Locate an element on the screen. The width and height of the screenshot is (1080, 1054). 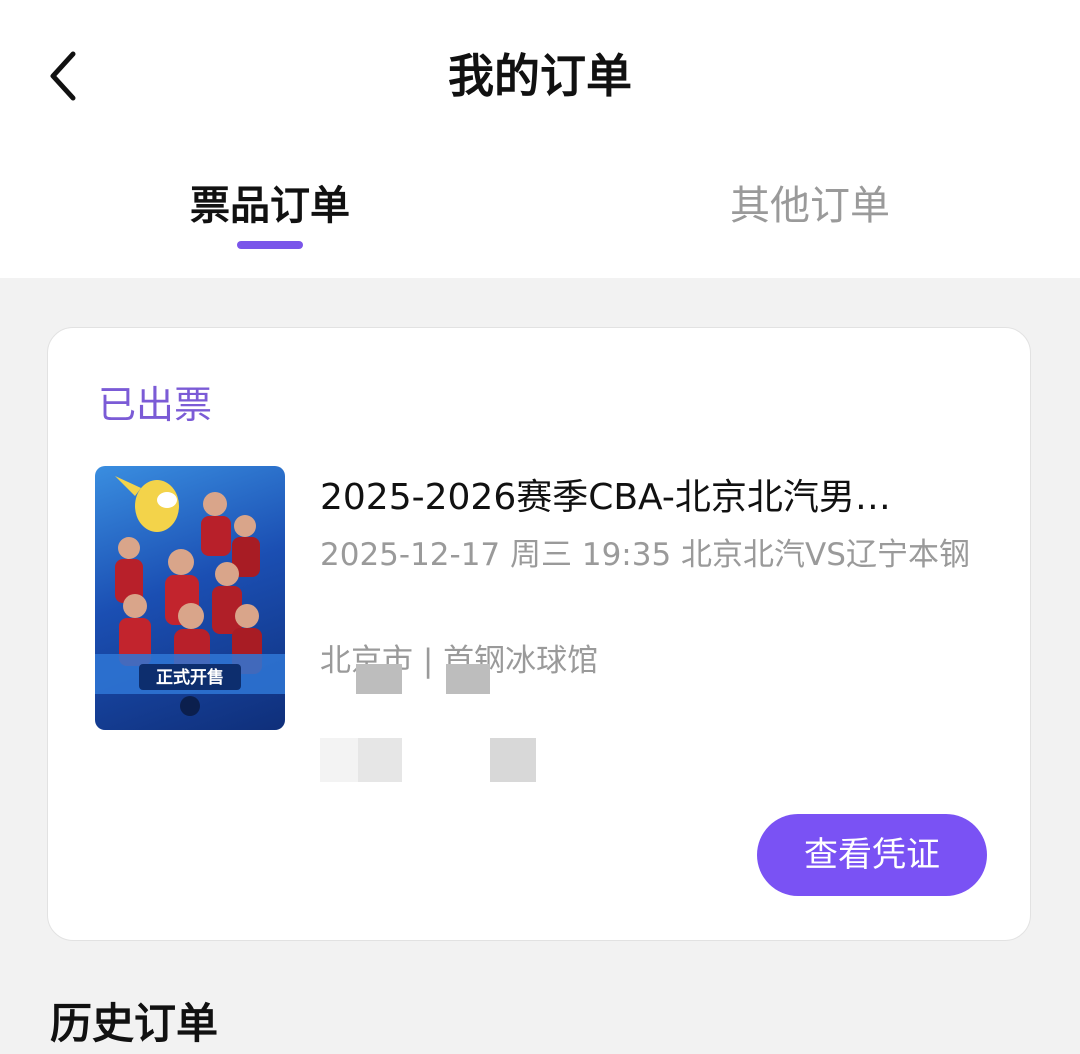
poster-caption: 正式开售 is located at coordinates (190, 677).